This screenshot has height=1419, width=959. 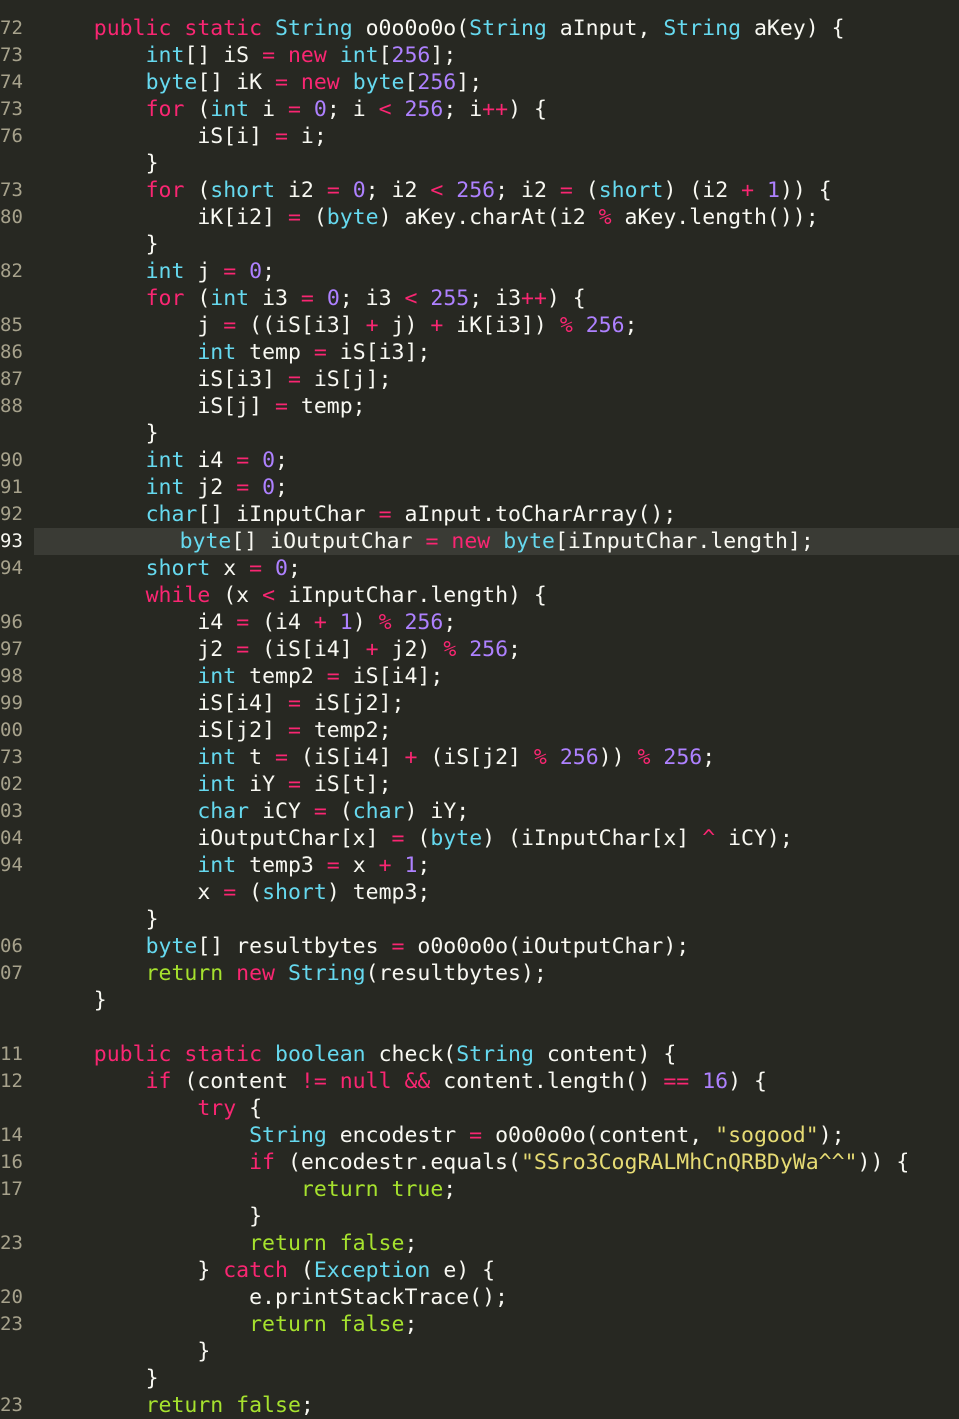 What do you see at coordinates (479, 703) in the screenshot?
I see `code-line: 99 iS[i4] = iS[j2];` at bounding box center [479, 703].